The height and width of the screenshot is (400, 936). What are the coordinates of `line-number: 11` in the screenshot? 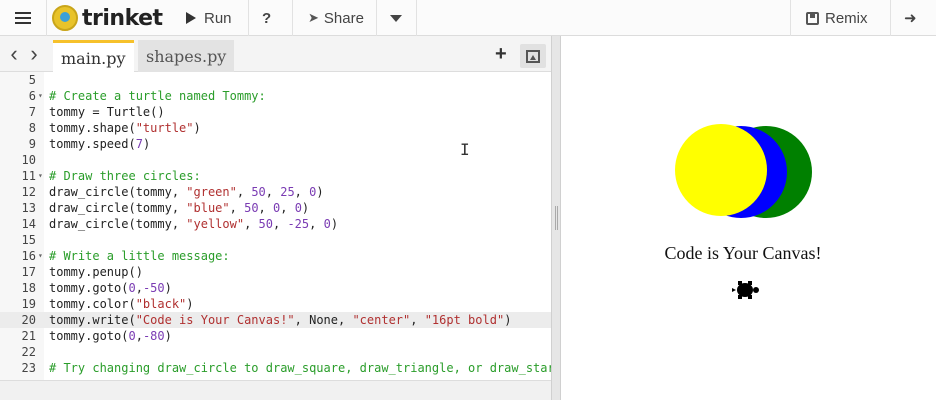 It's located at (28, 176).